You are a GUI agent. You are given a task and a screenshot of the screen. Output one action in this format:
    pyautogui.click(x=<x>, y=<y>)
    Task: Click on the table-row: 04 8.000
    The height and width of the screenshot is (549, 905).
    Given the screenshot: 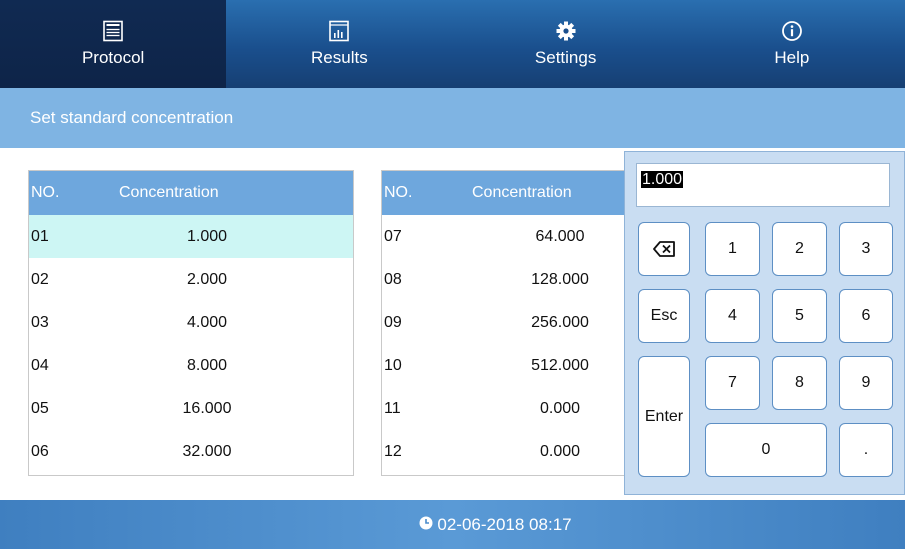 What is the action you would take?
    pyautogui.click(x=191, y=365)
    